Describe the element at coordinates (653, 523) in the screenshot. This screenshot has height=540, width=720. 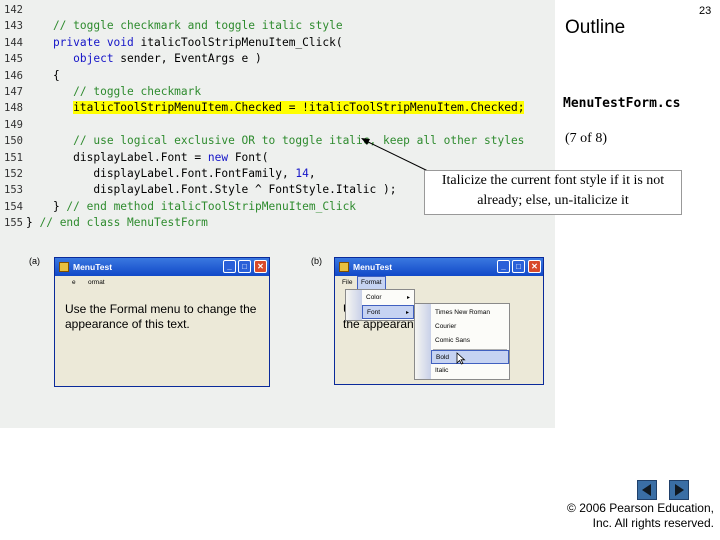
I see `copyright-line2: Inc. All rights reserved.` at that location.